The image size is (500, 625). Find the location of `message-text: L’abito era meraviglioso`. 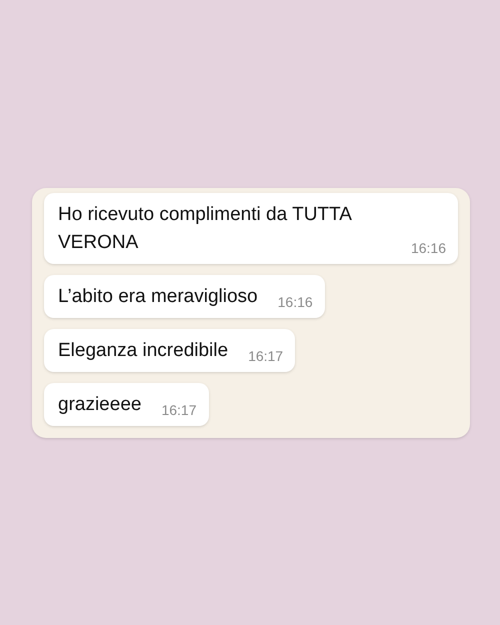

message-text: L’abito era meraviglioso is located at coordinates (158, 296).